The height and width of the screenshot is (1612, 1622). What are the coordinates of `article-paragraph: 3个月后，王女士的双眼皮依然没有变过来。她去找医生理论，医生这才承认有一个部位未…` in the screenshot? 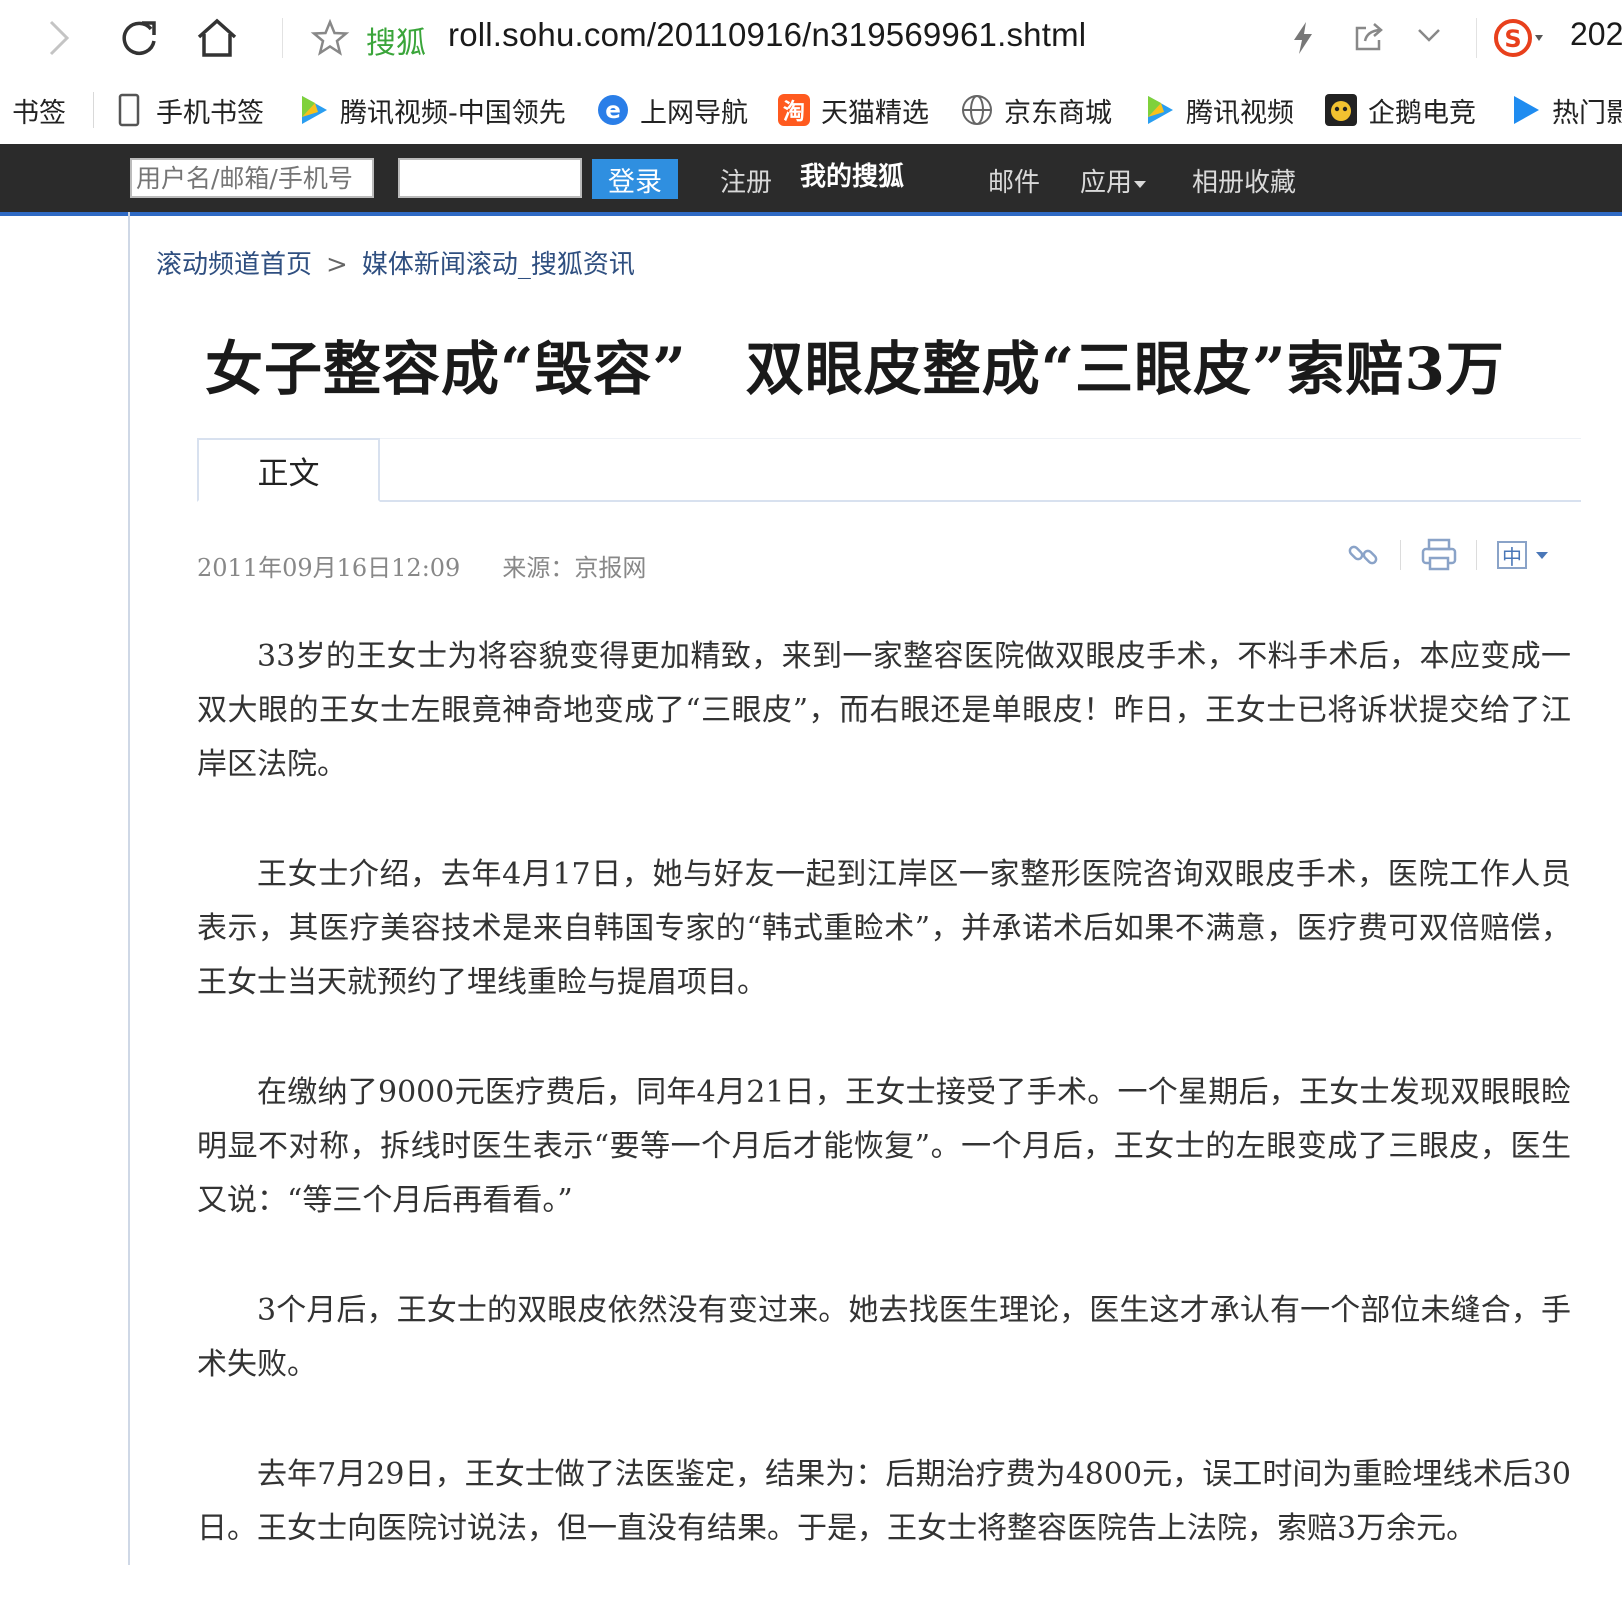 It's located at (884, 1337).